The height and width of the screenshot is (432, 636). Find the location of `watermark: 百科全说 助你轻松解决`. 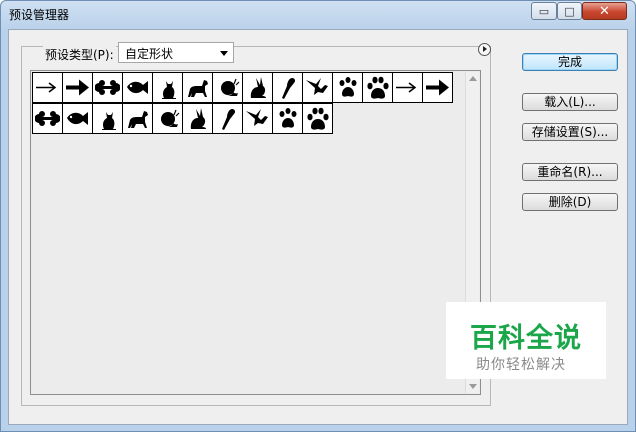

watermark: 百科全说 助你轻松解决 is located at coordinates (526, 340).